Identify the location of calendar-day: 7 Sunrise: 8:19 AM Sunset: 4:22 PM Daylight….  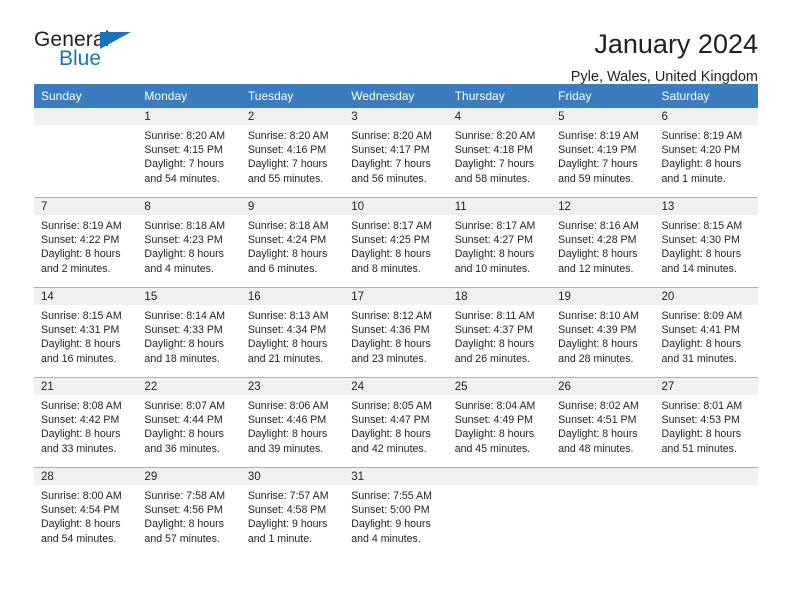
(86, 242).